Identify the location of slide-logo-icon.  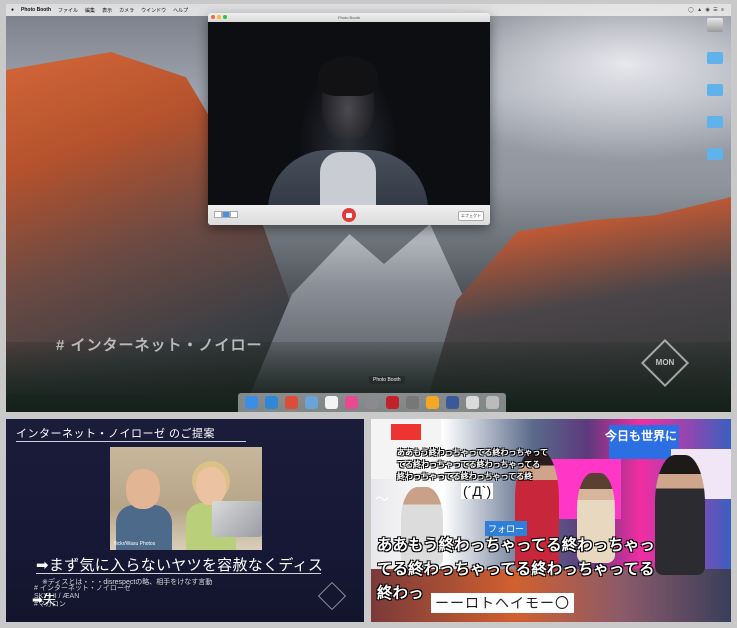
(332, 596).